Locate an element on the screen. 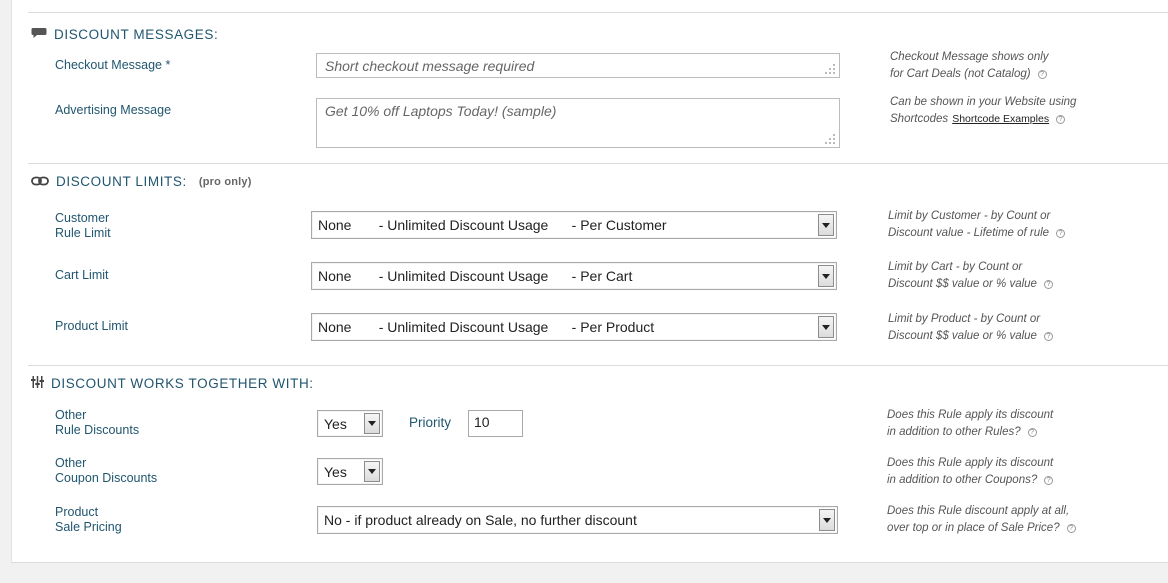 The height and width of the screenshot is (583, 1168). divider-limits is located at coordinates (598, 365).